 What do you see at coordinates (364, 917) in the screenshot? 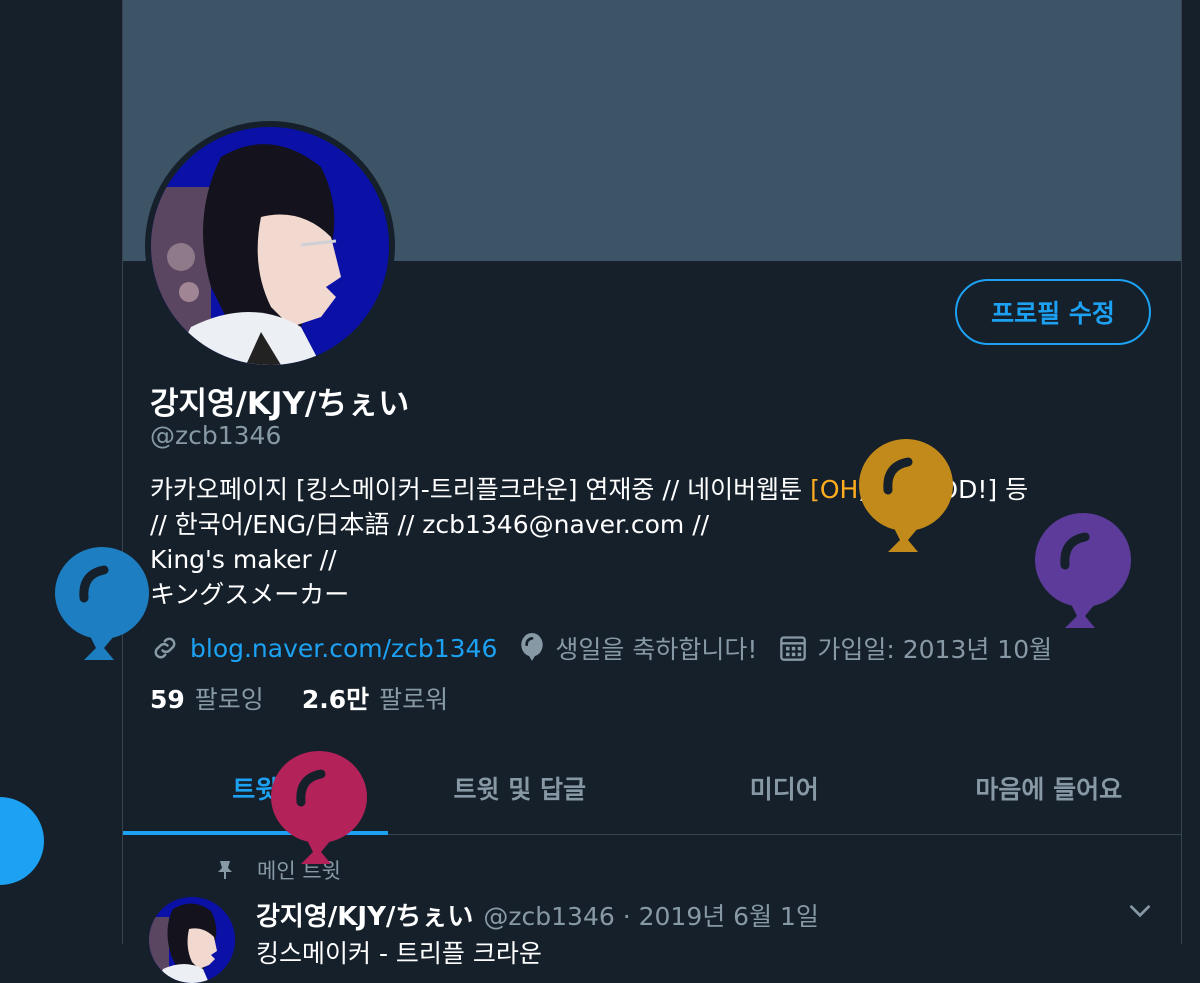
I see `tweet-author: 강지영/KJY/ちぇい` at bounding box center [364, 917].